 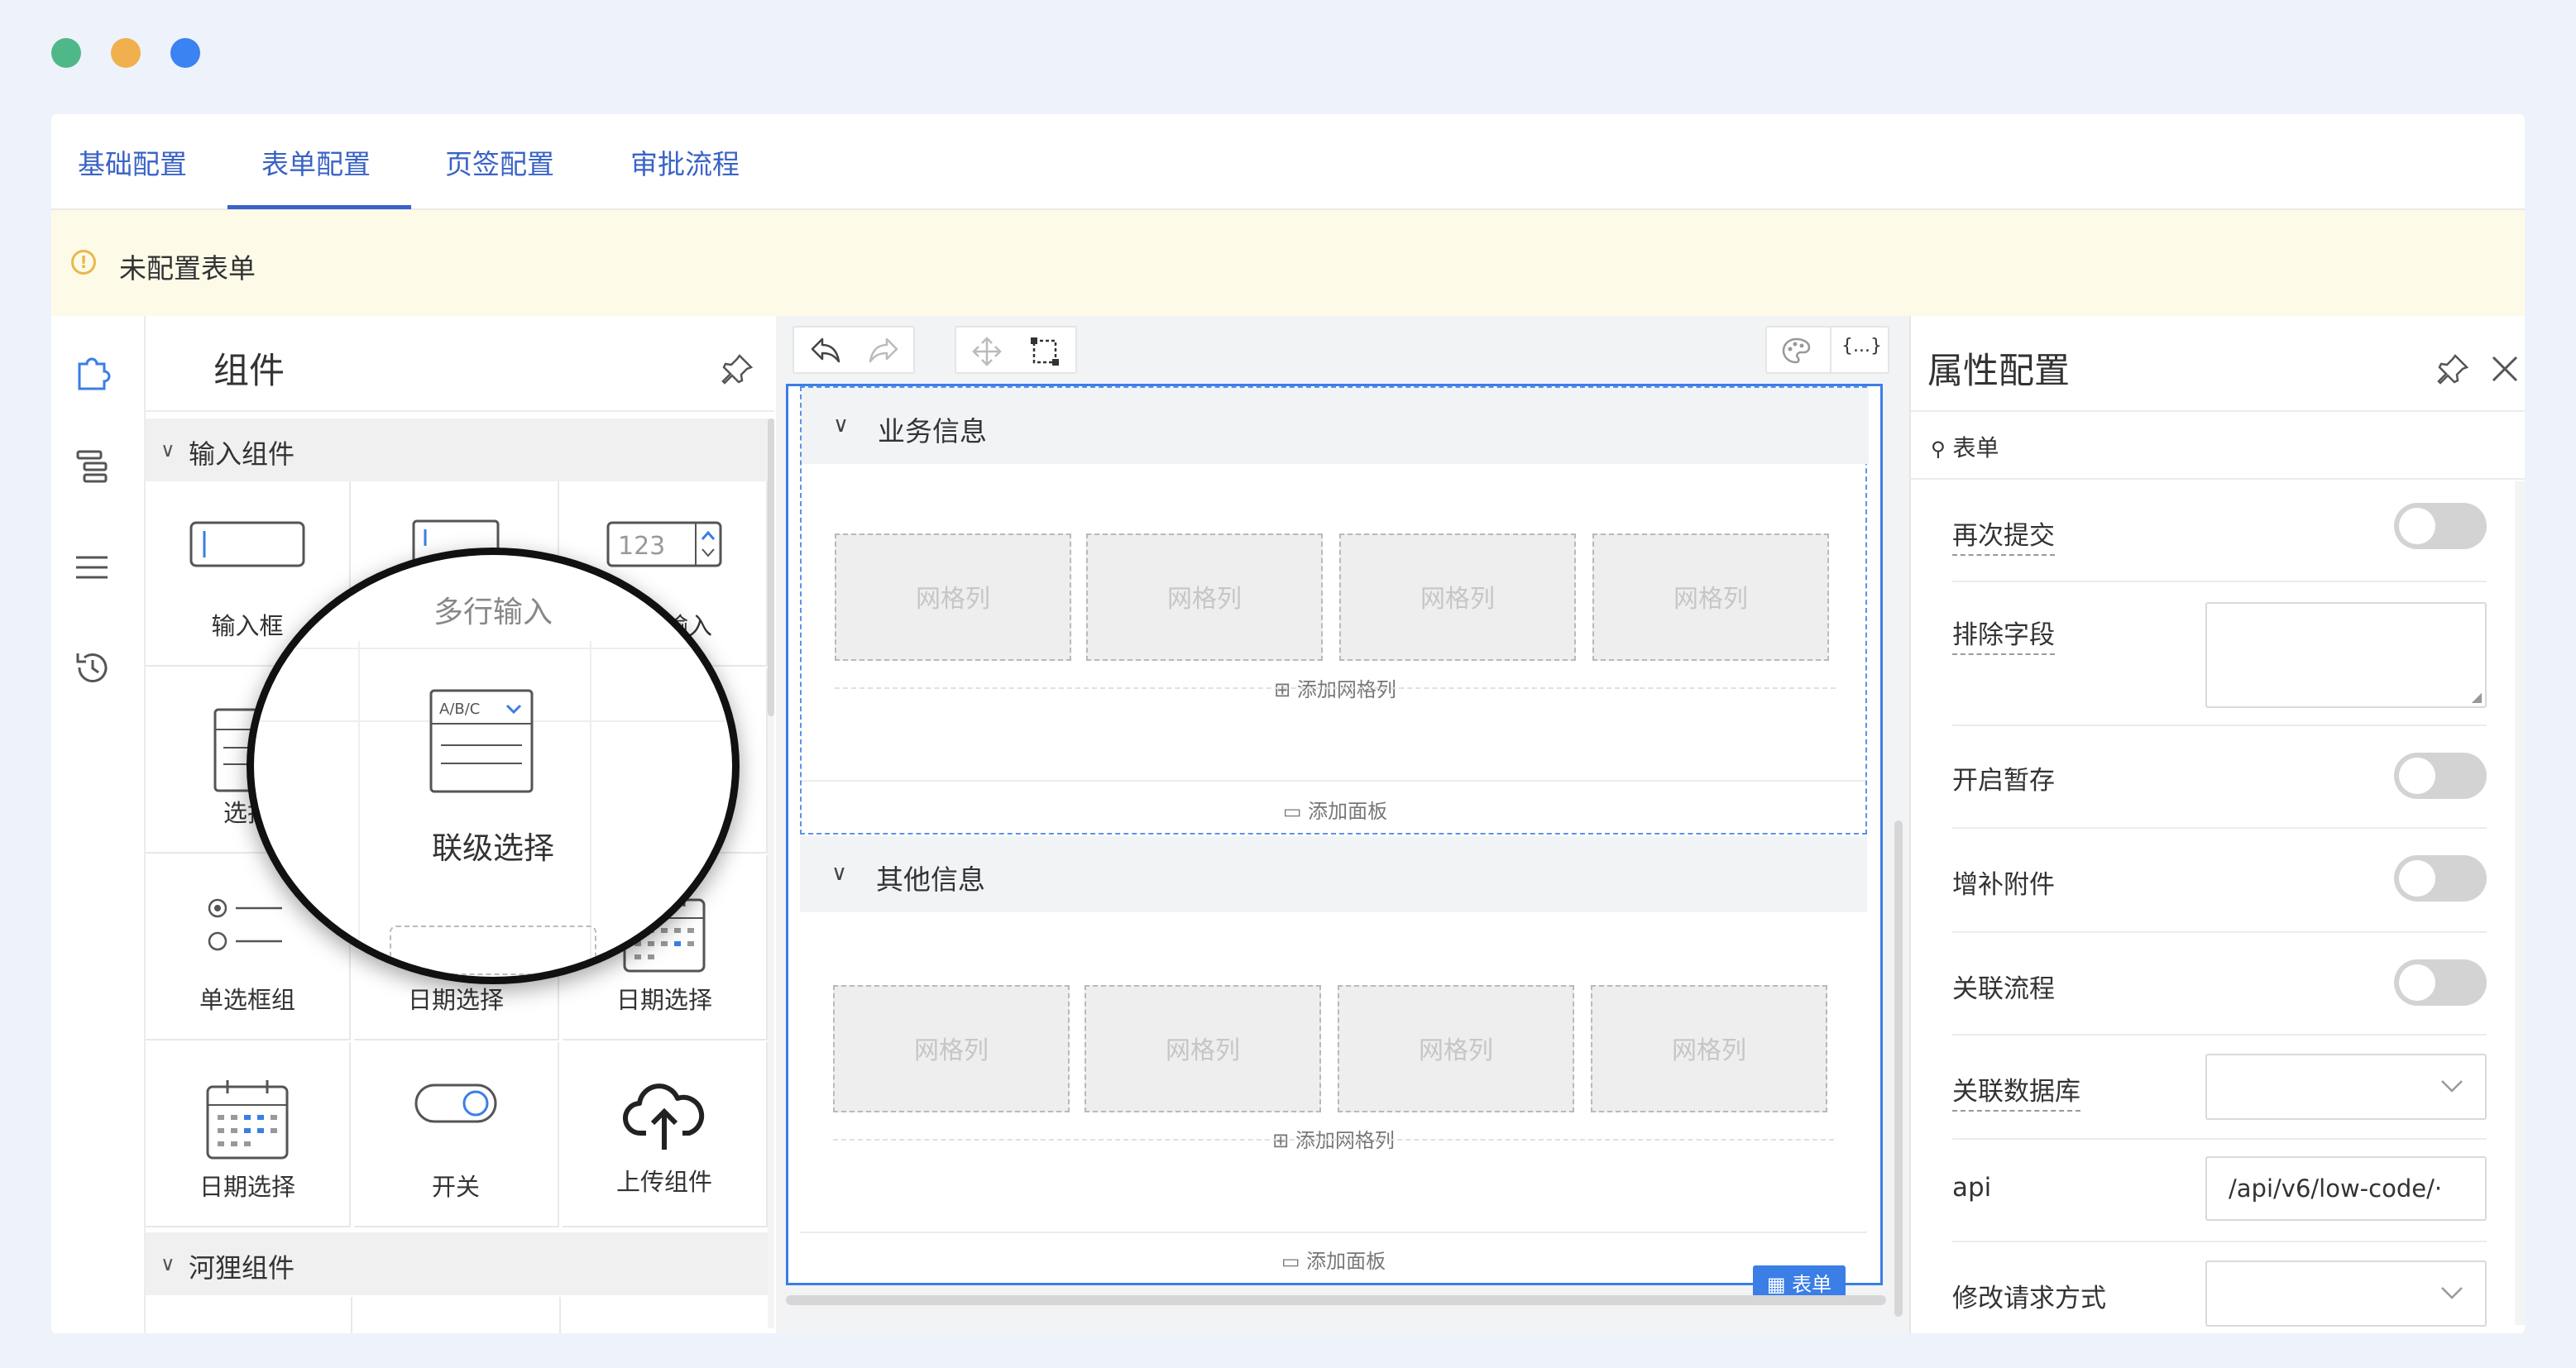 I want to click on svg-text: 123, so click(x=641, y=546).